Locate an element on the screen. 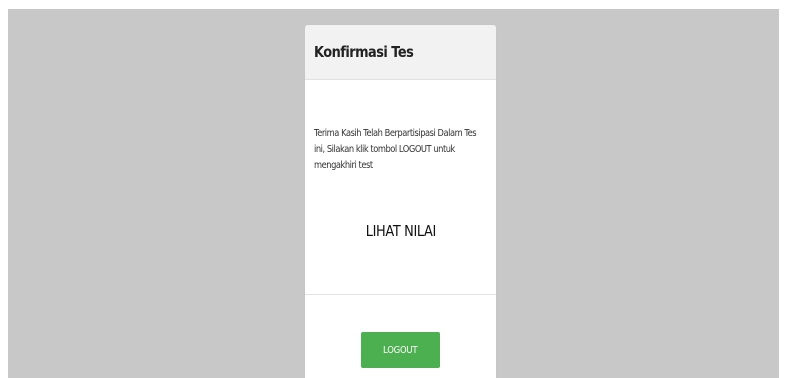  logout-button: LOGOUT is located at coordinates (400, 350).